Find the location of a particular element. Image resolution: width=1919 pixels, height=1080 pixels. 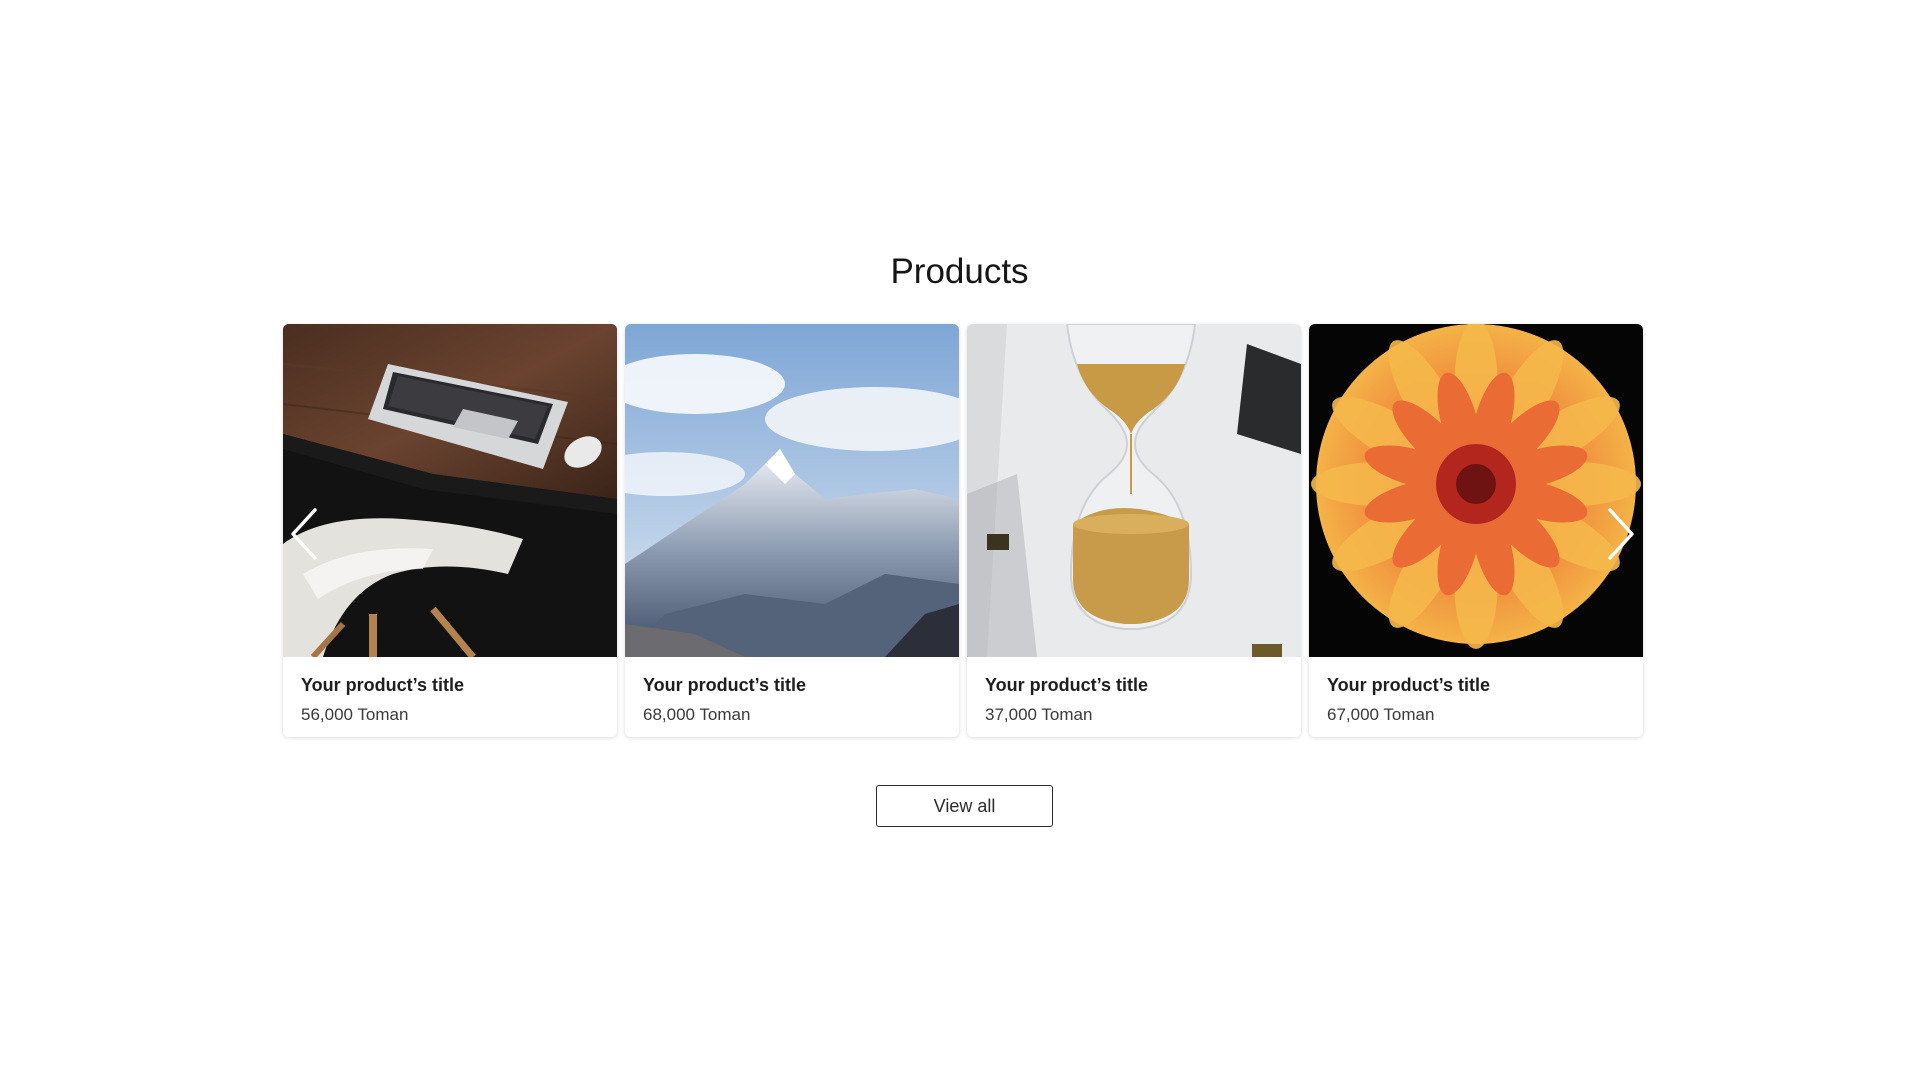

product-image-mountain is located at coordinates (792, 490).